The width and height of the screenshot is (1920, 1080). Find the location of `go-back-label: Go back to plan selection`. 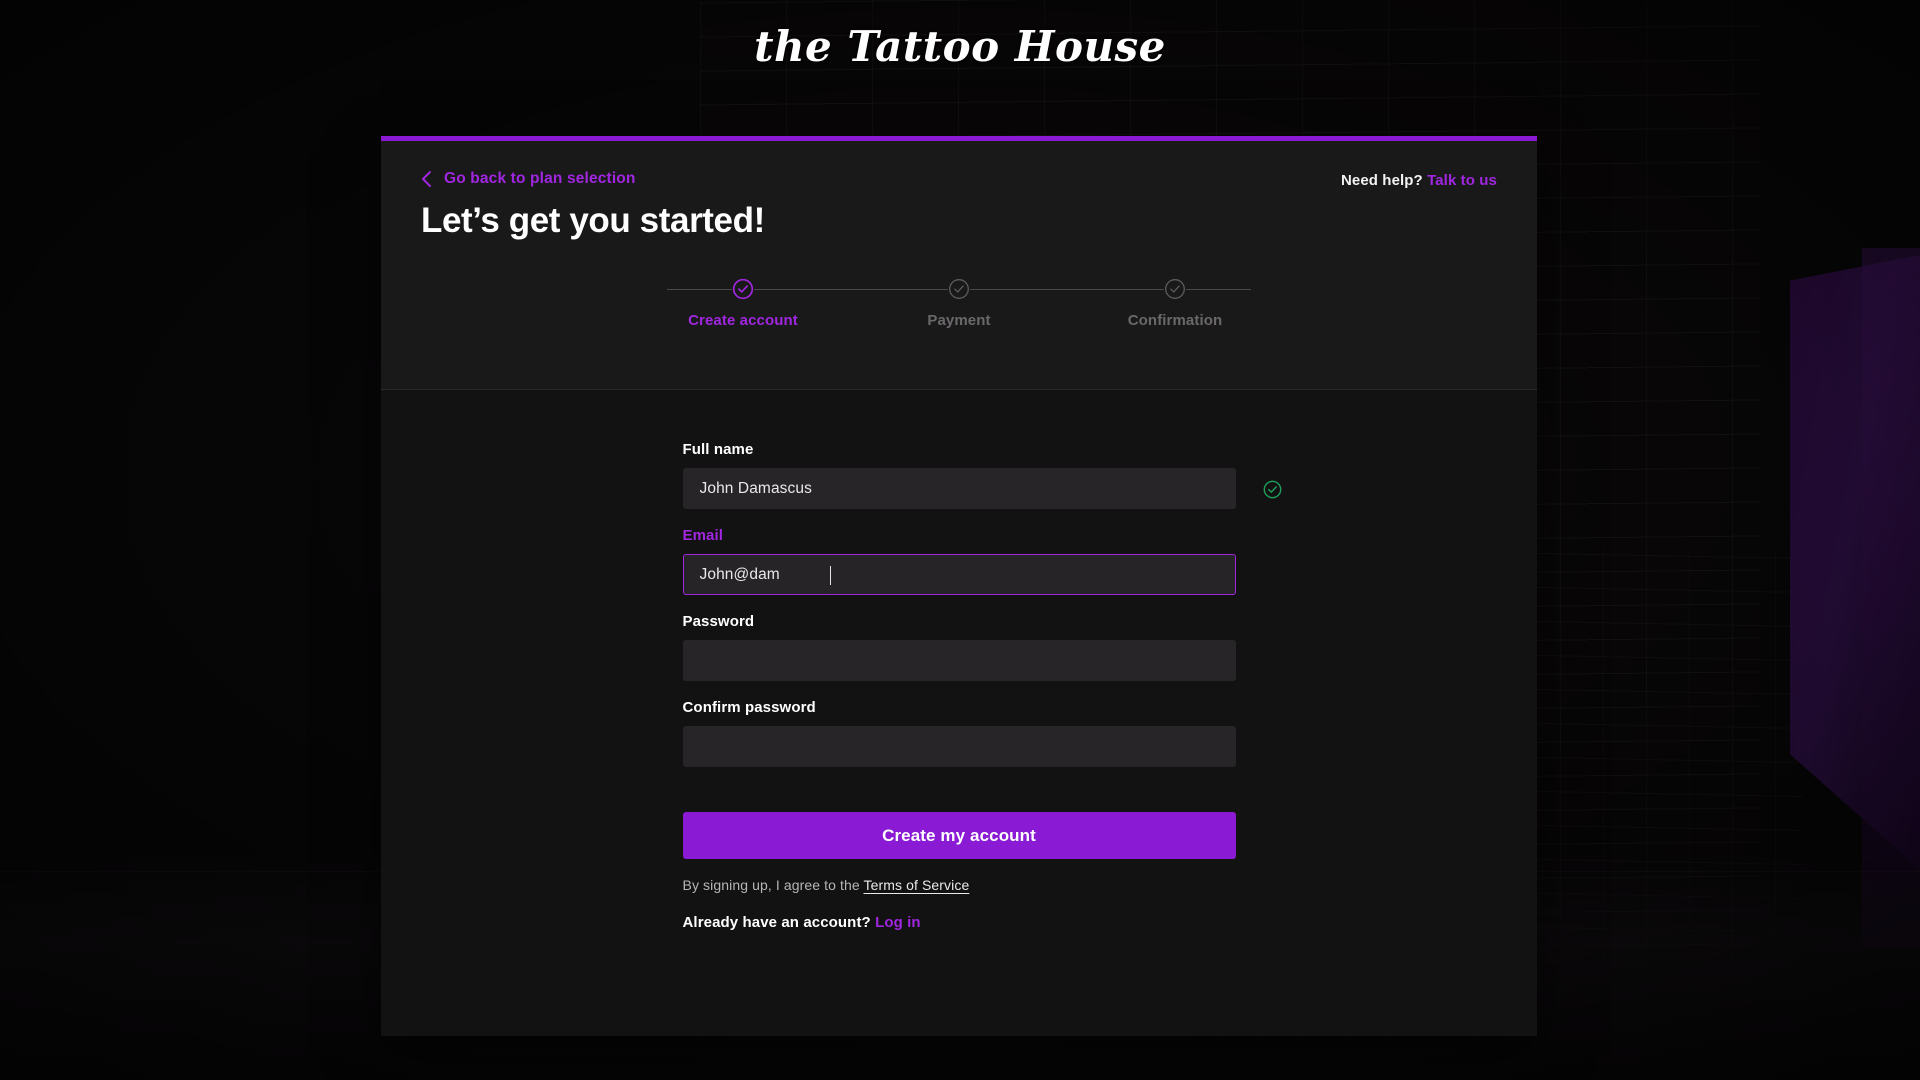

go-back-label: Go back to plan selection is located at coordinates (540, 178).